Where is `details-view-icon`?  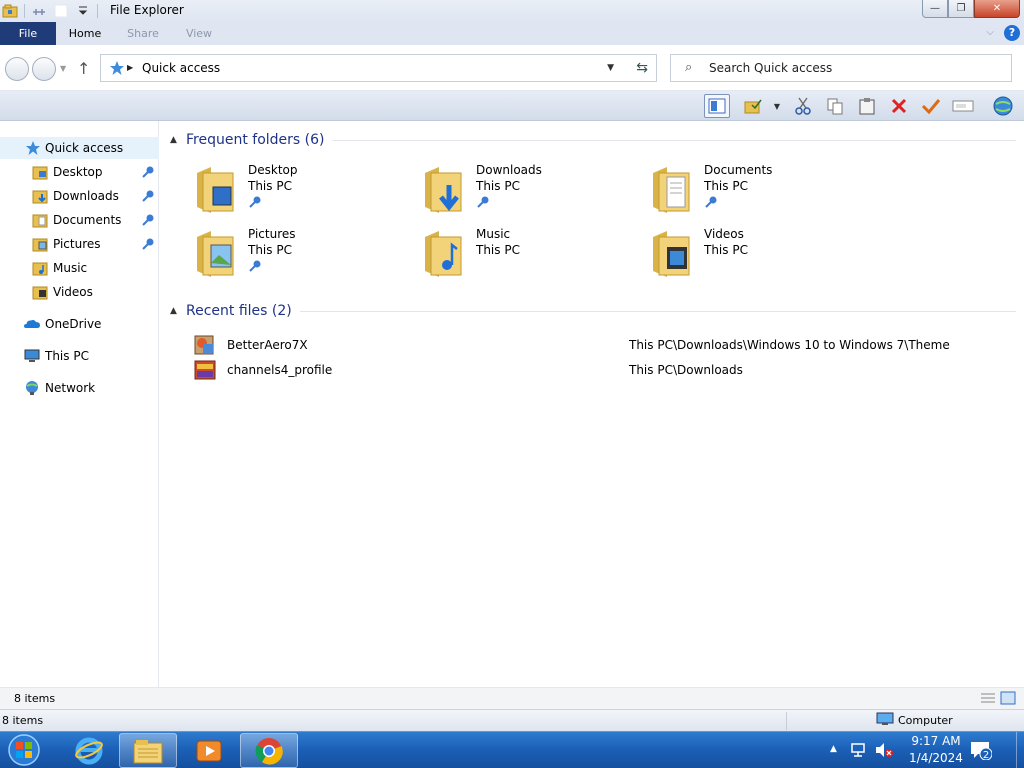
details-view-icon is located at coordinates (988, 699).